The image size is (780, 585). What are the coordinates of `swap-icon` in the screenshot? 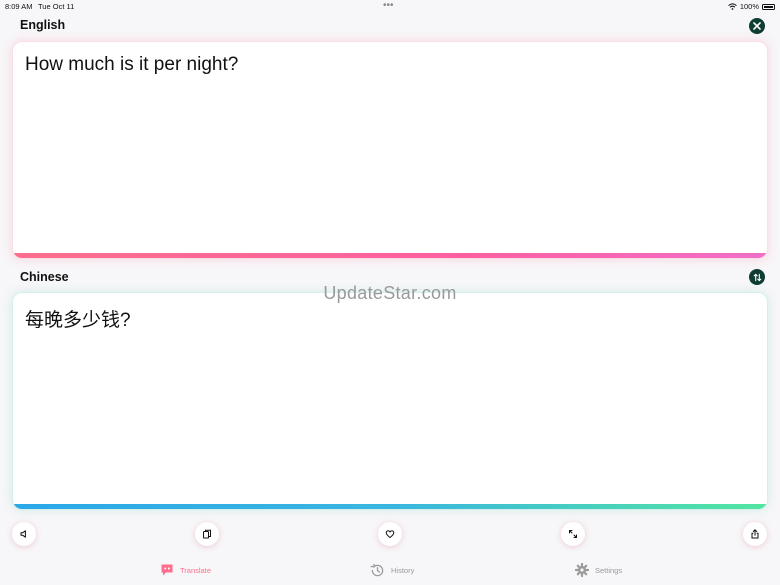 It's located at (757, 277).